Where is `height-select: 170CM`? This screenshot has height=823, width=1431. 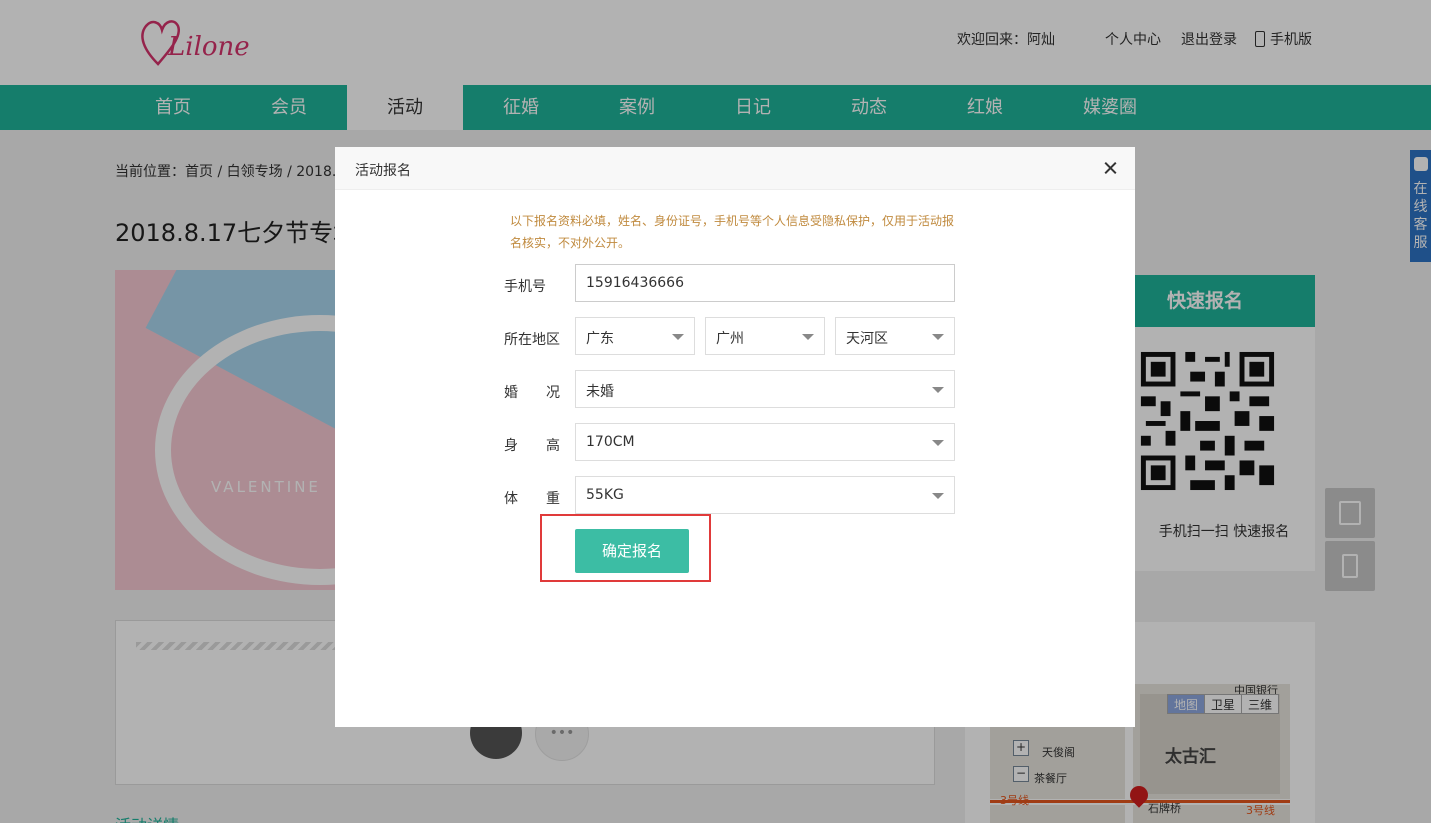
height-select: 170CM is located at coordinates (765, 442).